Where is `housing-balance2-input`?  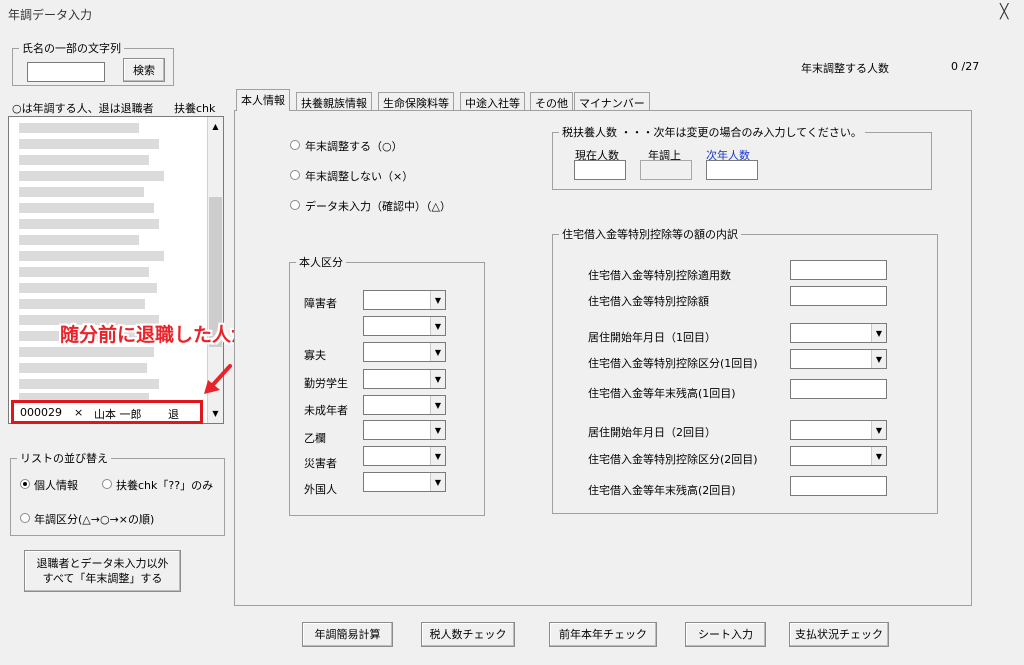
housing-balance2-input is located at coordinates (838, 486).